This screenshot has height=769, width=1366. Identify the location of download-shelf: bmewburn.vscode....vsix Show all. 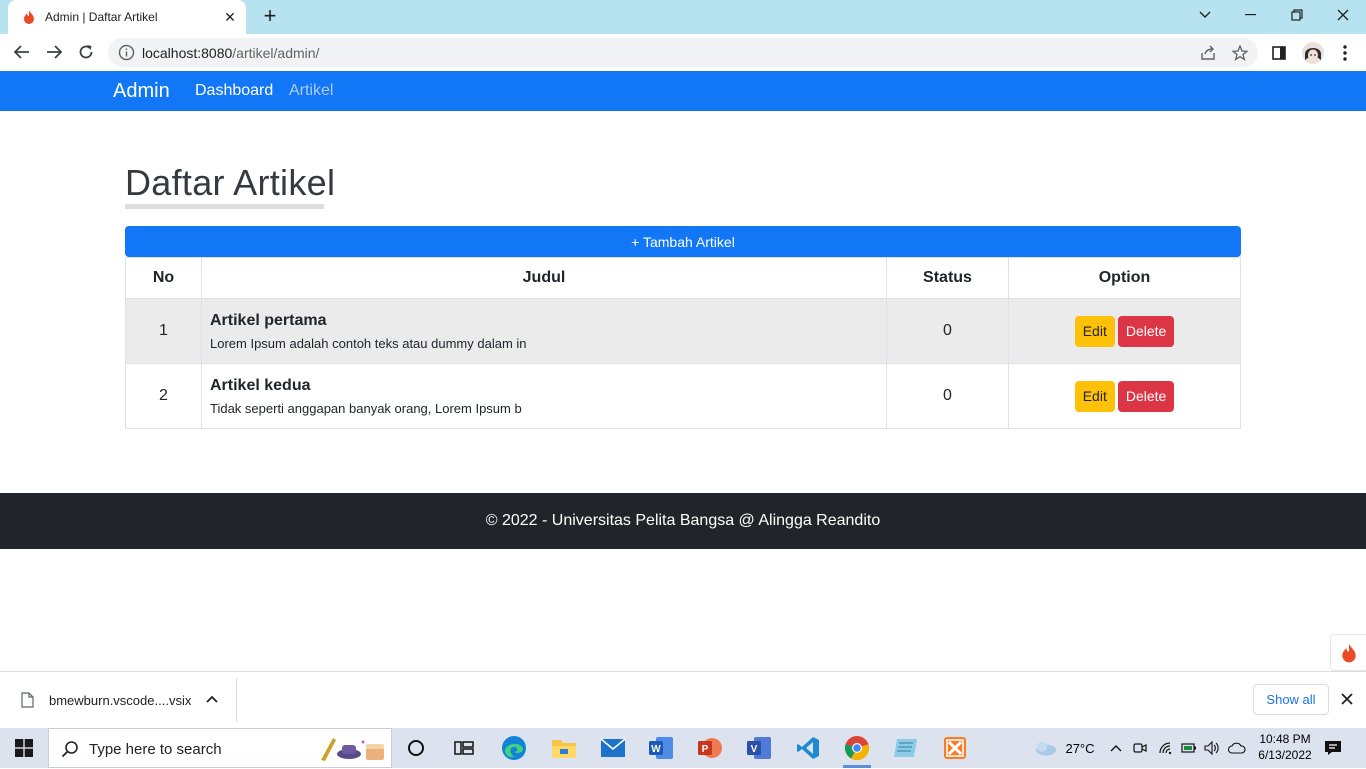
(683, 699).